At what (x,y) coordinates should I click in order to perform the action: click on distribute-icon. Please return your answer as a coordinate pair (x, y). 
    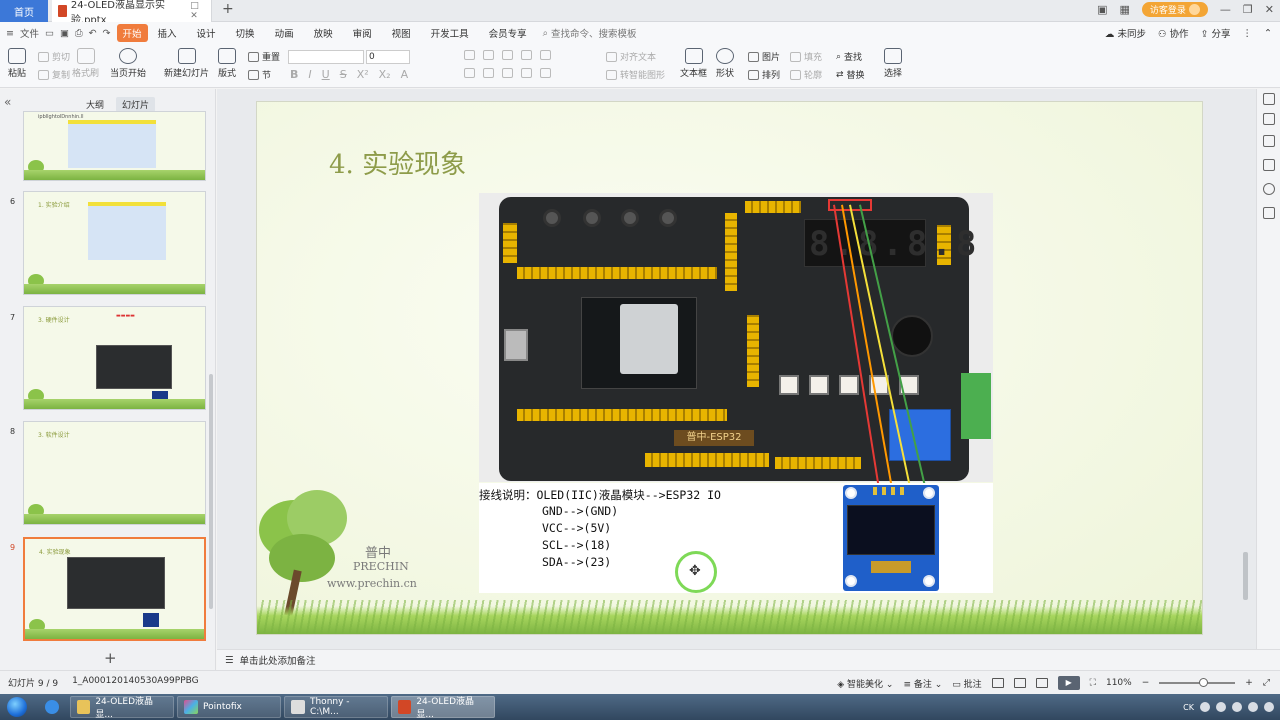
    Looking at the image, I should click on (545, 73).